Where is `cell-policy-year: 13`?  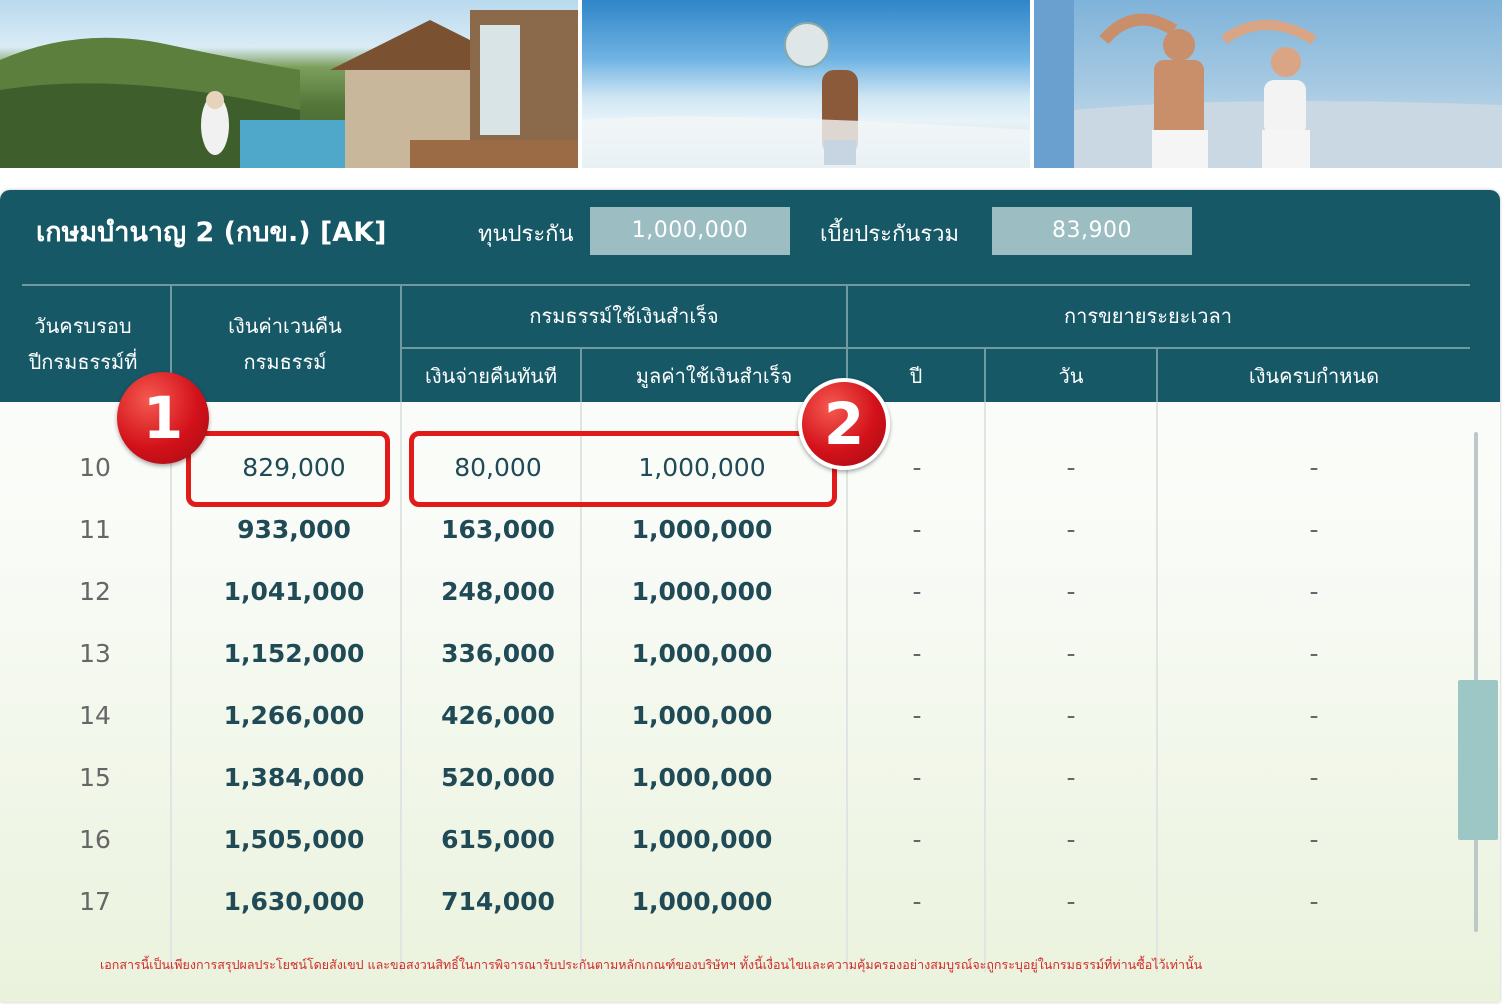 cell-policy-year: 13 is located at coordinates (95, 653).